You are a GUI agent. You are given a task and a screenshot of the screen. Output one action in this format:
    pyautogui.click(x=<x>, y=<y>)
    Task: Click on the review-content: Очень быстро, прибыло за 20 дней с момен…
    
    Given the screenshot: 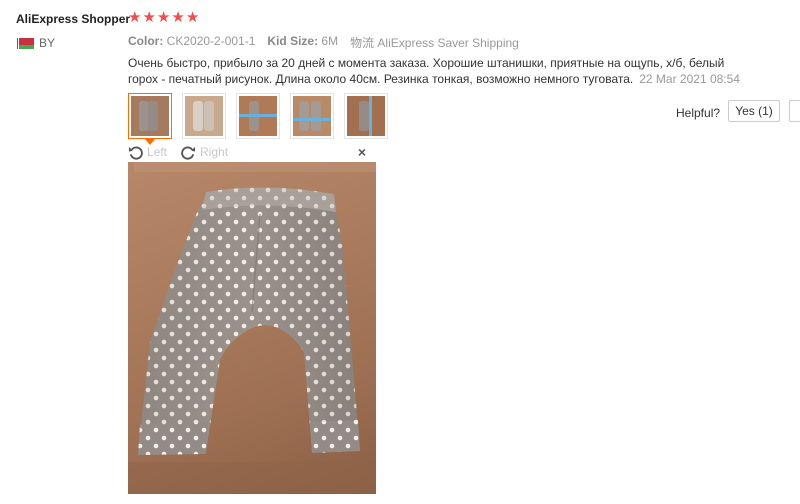 What is the action you would take?
    pyautogui.click(x=442, y=71)
    